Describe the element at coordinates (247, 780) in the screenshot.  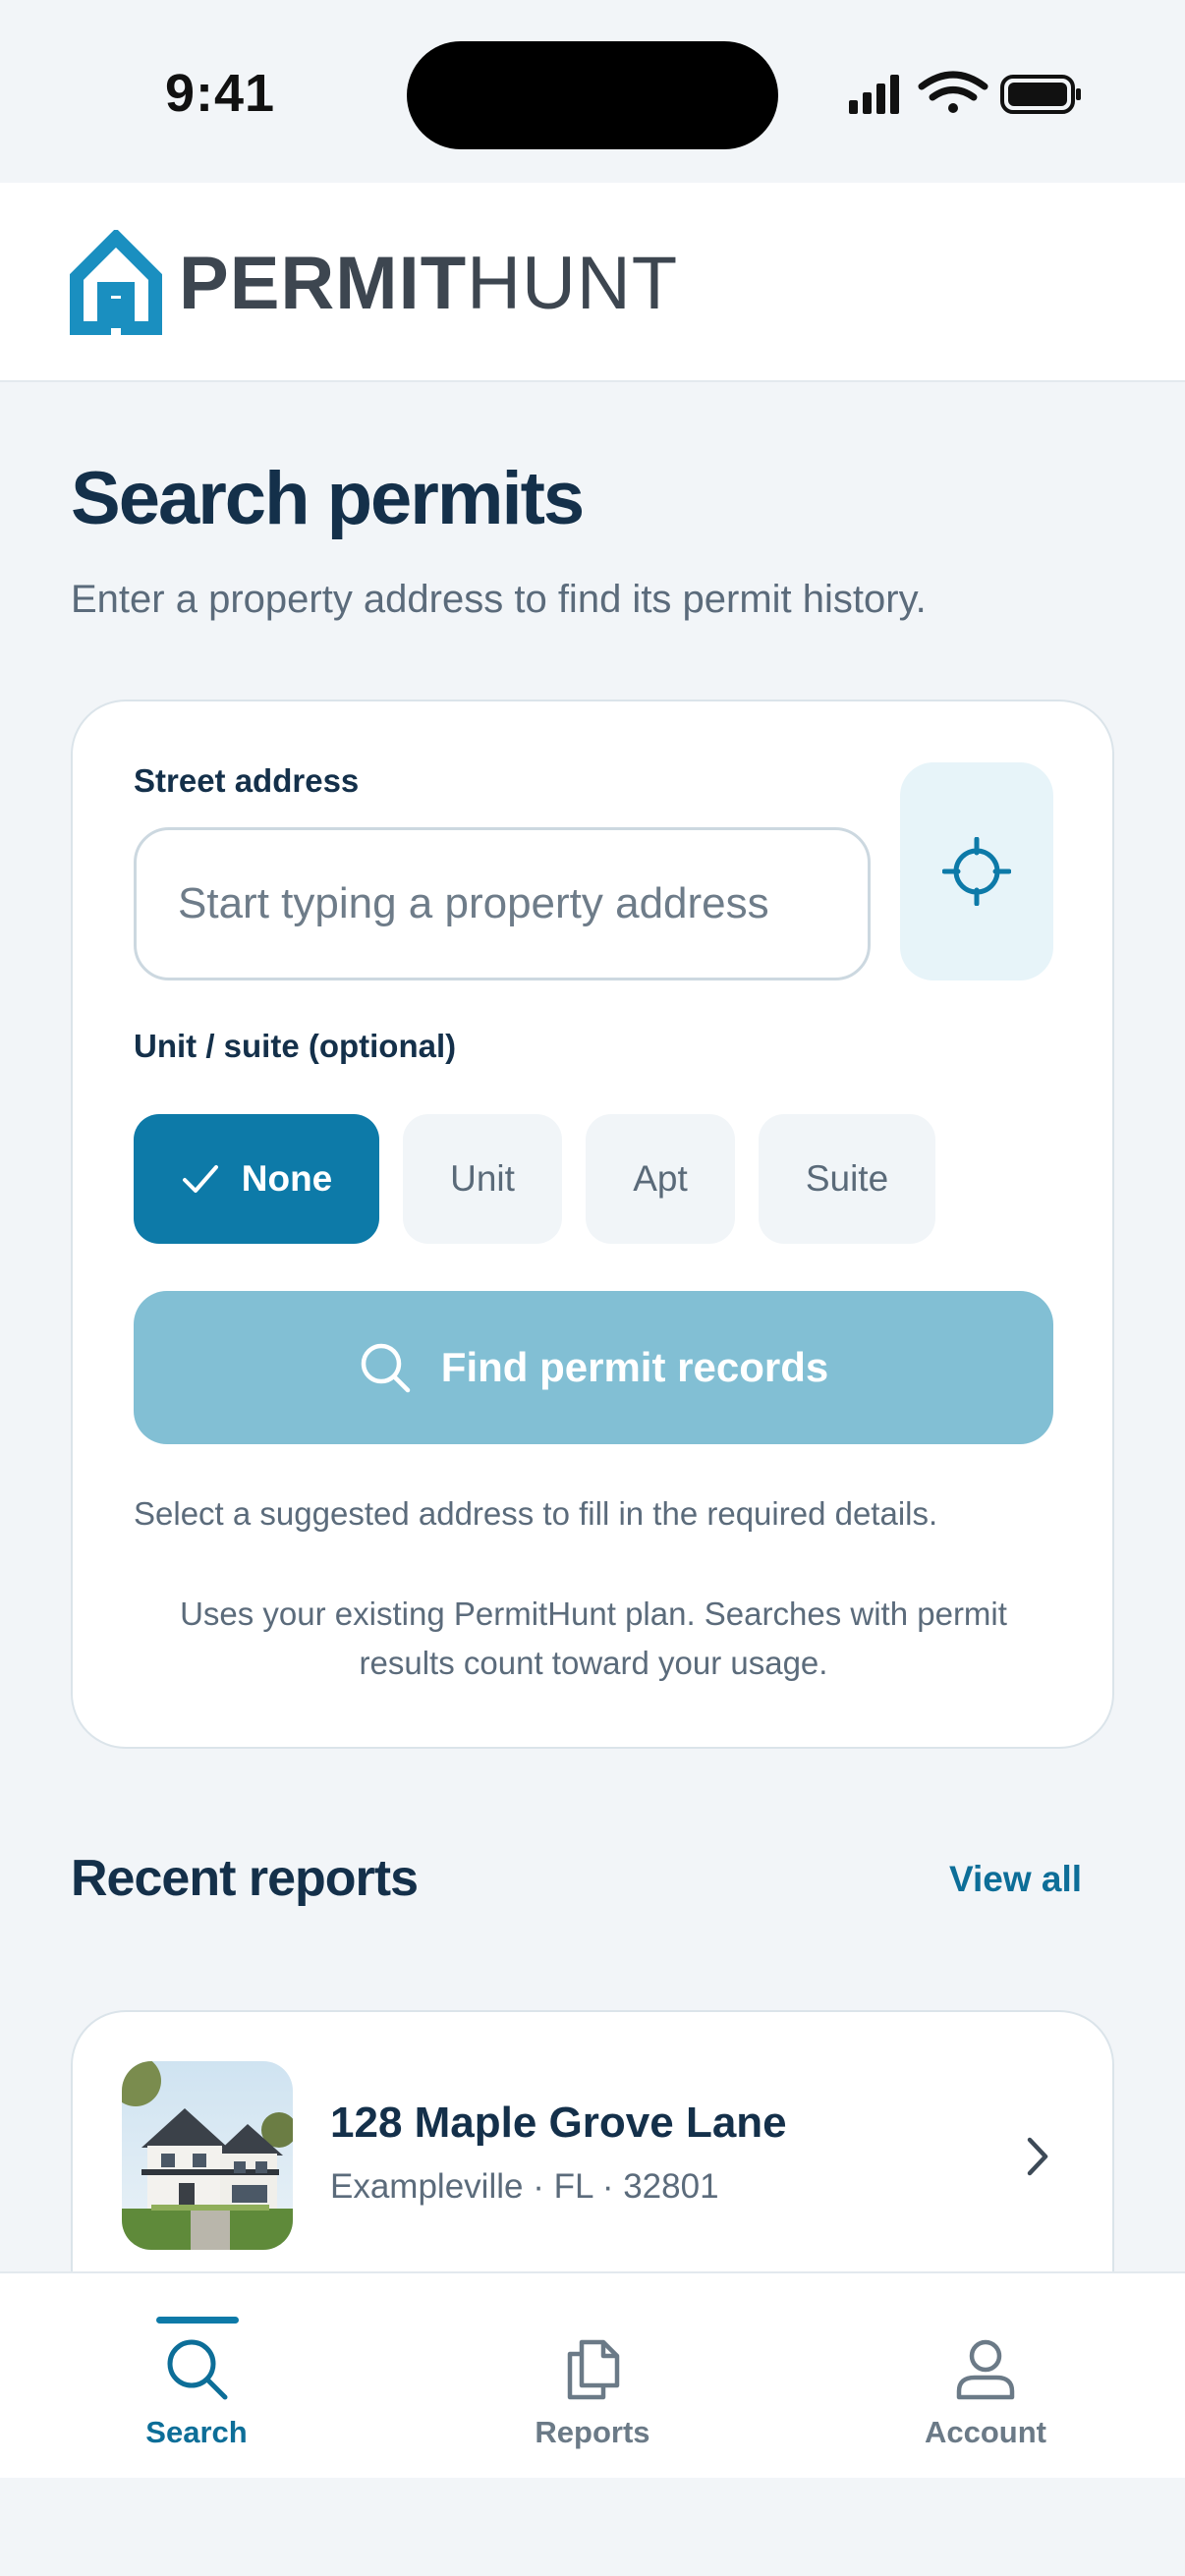
I see `address-label: Street address` at that location.